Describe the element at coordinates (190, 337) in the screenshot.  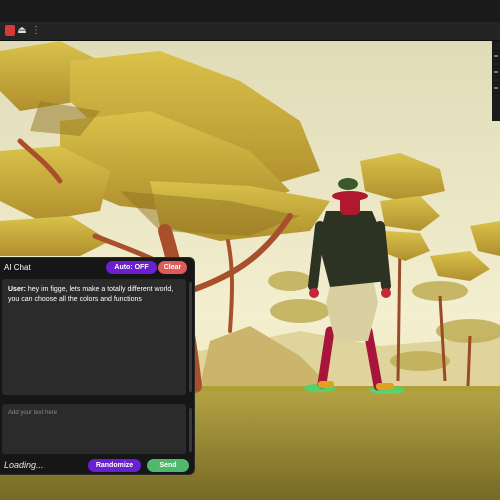
I see `messages-scrollbar` at that location.